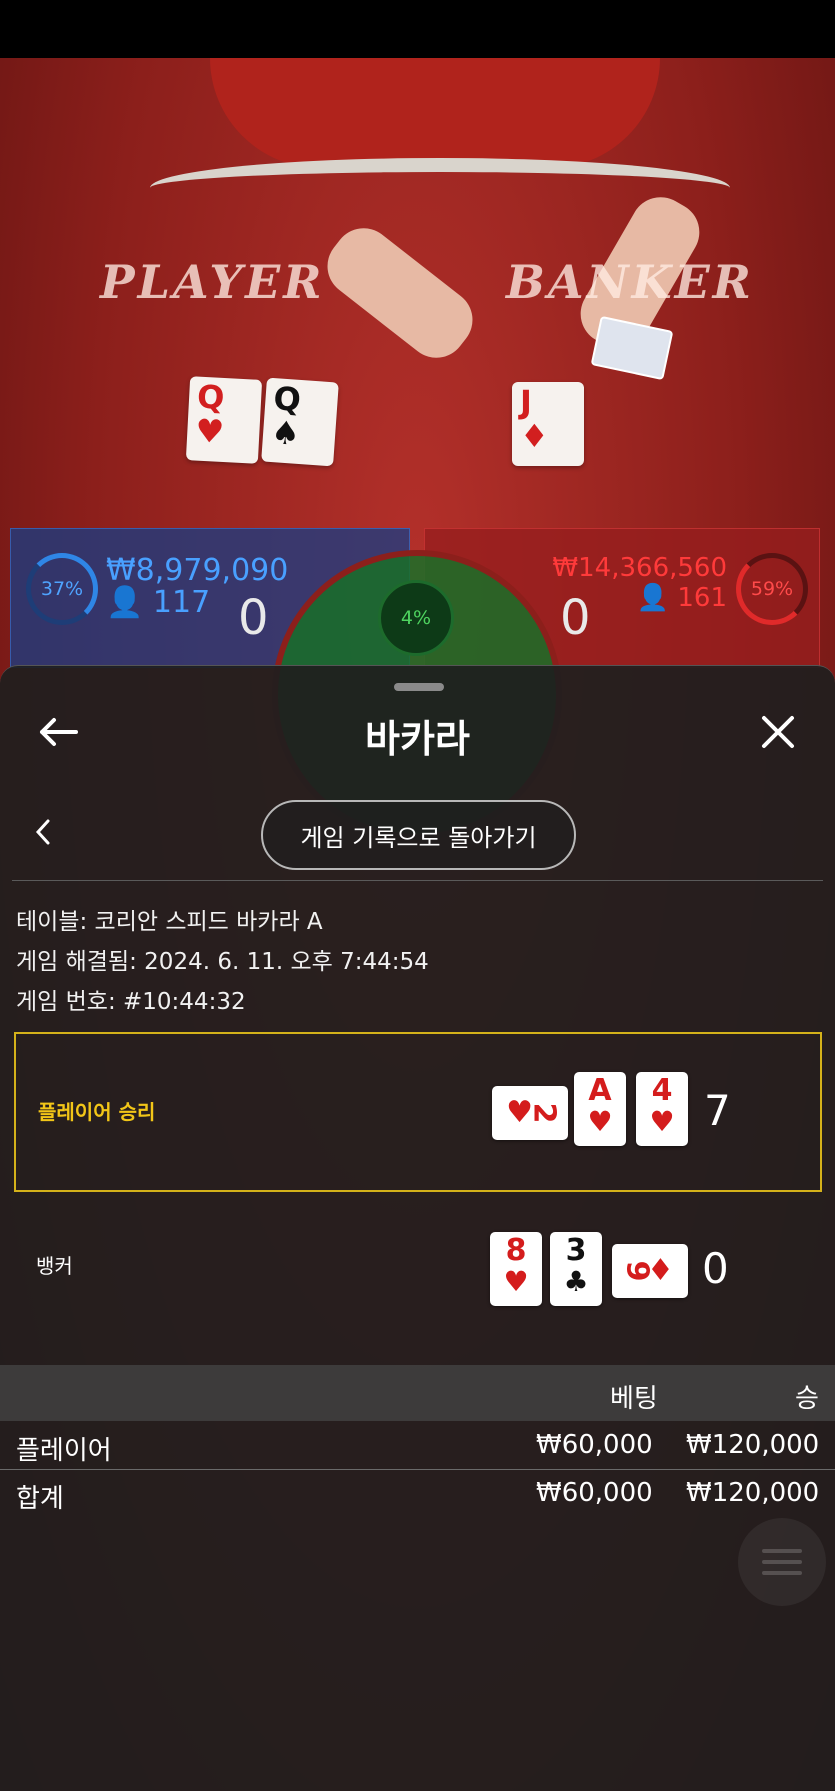  What do you see at coordinates (435, 113) in the screenshot?
I see `dealer` at bounding box center [435, 113].